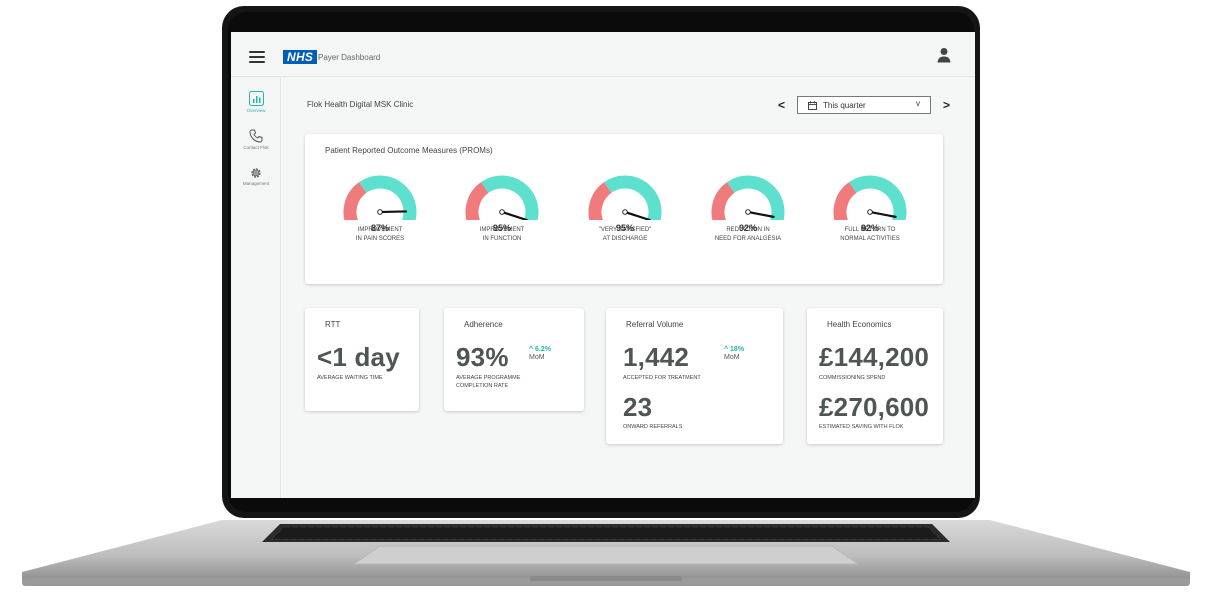 The height and width of the screenshot is (593, 1205). I want to click on nhs-logo: NHS, so click(300, 57).